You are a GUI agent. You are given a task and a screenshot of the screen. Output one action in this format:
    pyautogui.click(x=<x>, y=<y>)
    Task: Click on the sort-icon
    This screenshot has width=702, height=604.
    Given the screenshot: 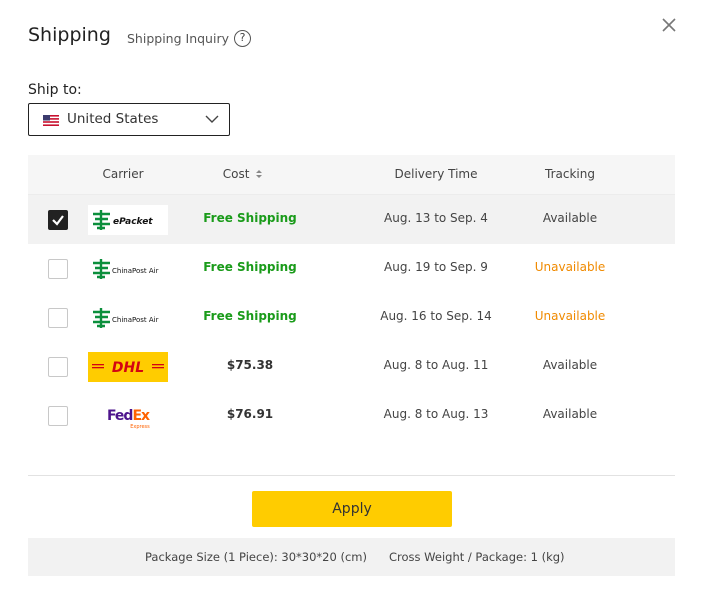 What is the action you would take?
    pyautogui.click(x=259, y=174)
    